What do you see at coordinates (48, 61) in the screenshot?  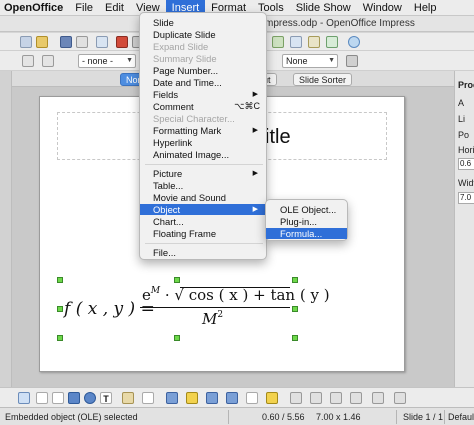 I see `line-icon` at bounding box center [48, 61].